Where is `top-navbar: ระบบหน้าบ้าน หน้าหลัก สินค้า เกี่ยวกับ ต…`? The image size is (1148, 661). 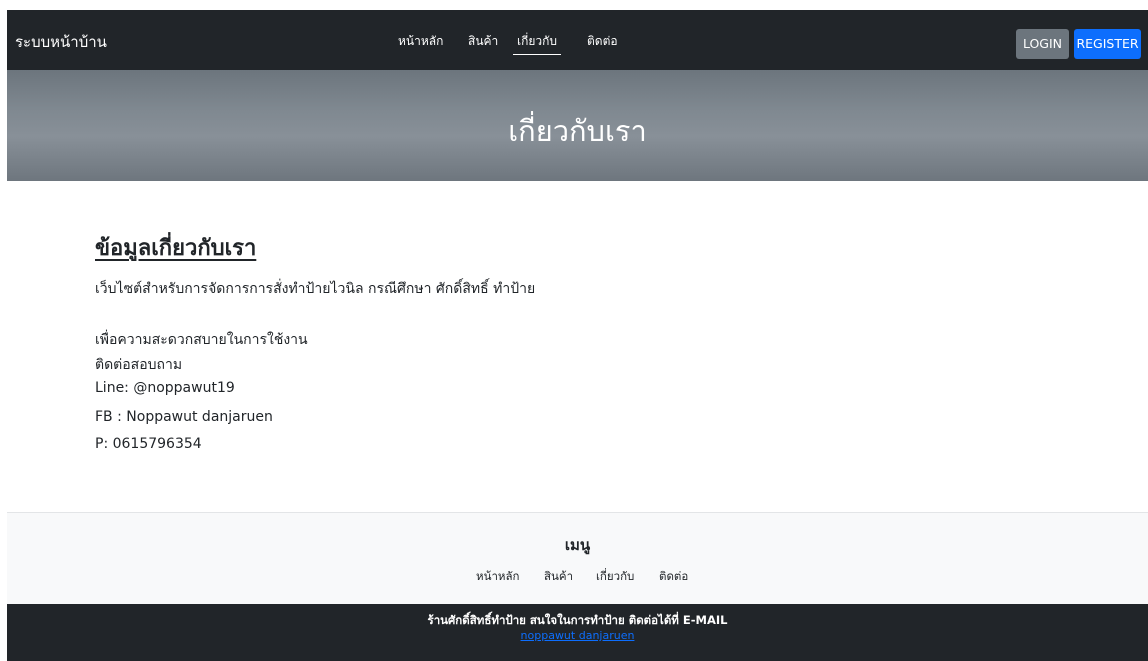 top-navbar: ระบบหน้าบ้าน หน้าหลัก สินค้า เกี่ยวกับ ต… is located at coordinates (577, 40).